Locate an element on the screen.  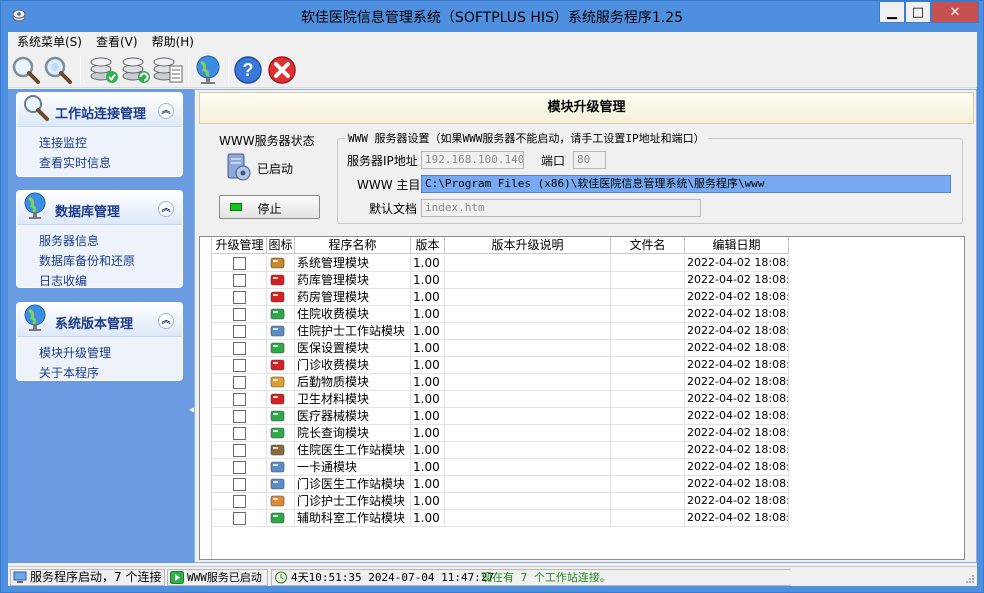
zoom-icon is located at coordinates (58, 70).